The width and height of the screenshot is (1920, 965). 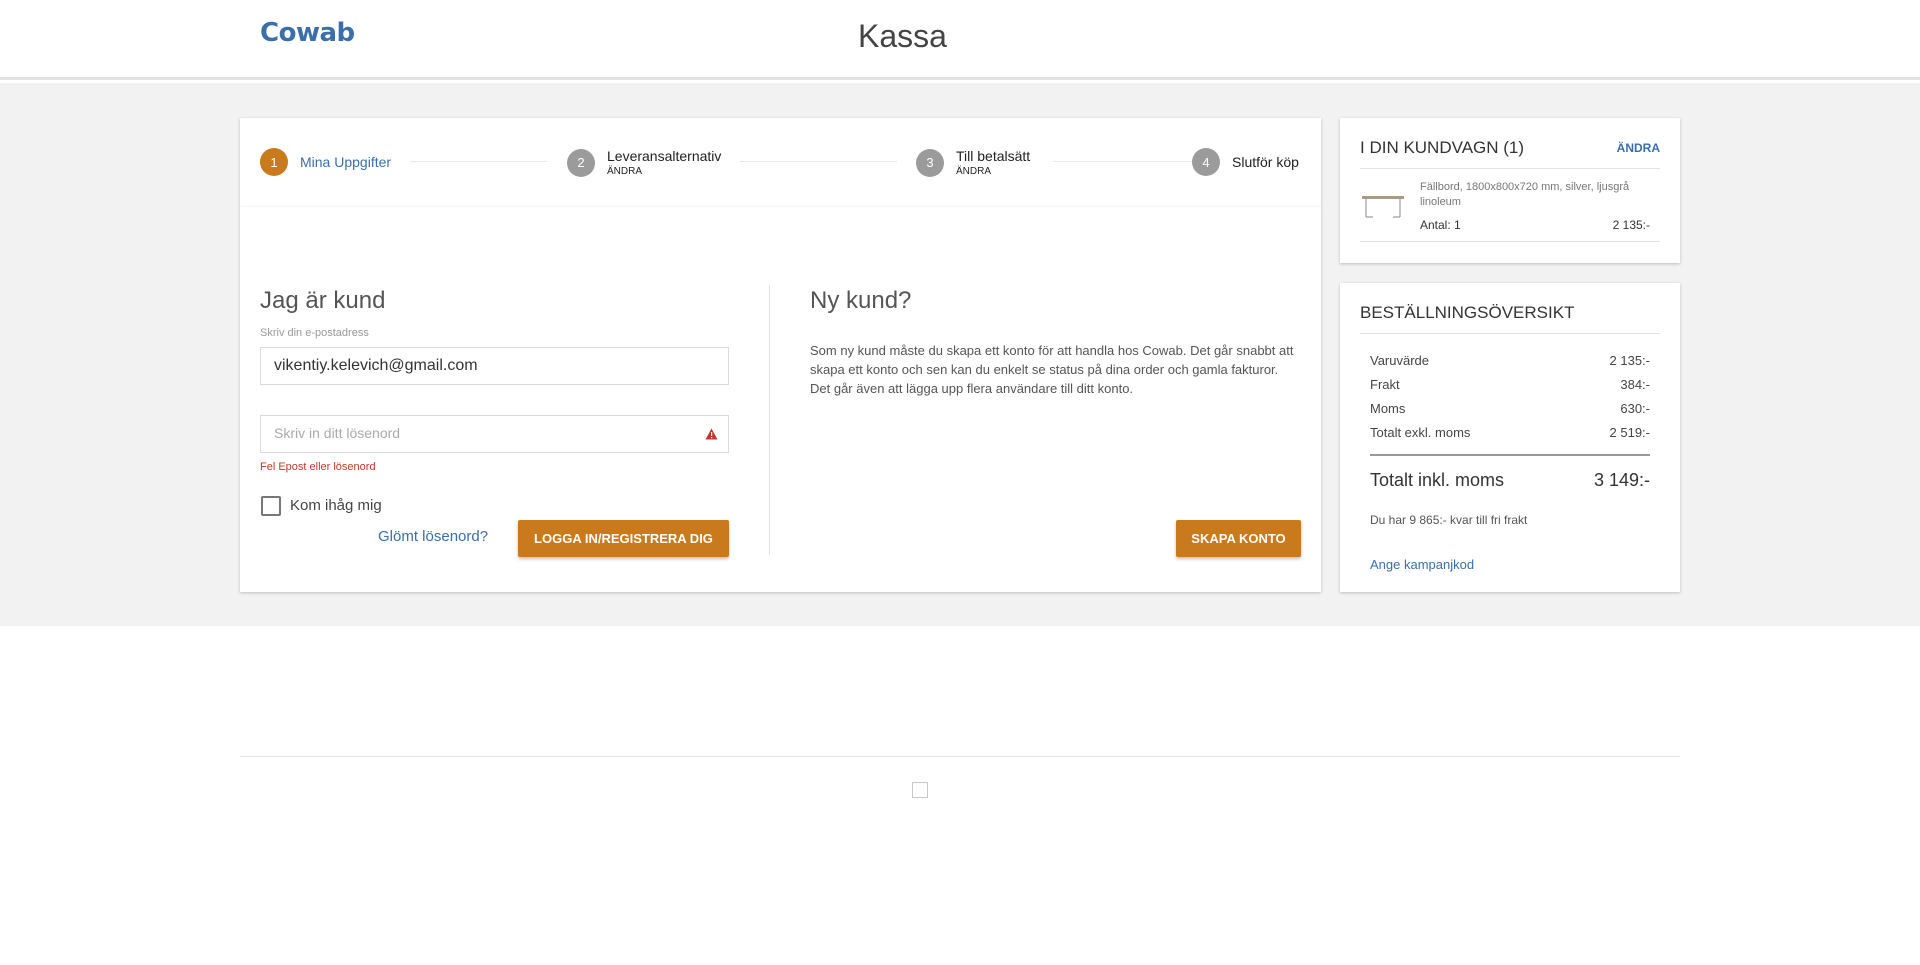 I want to click on summary-total-row: Totalt inkl. moms 3 149:-, so click(x=1510, y=480).